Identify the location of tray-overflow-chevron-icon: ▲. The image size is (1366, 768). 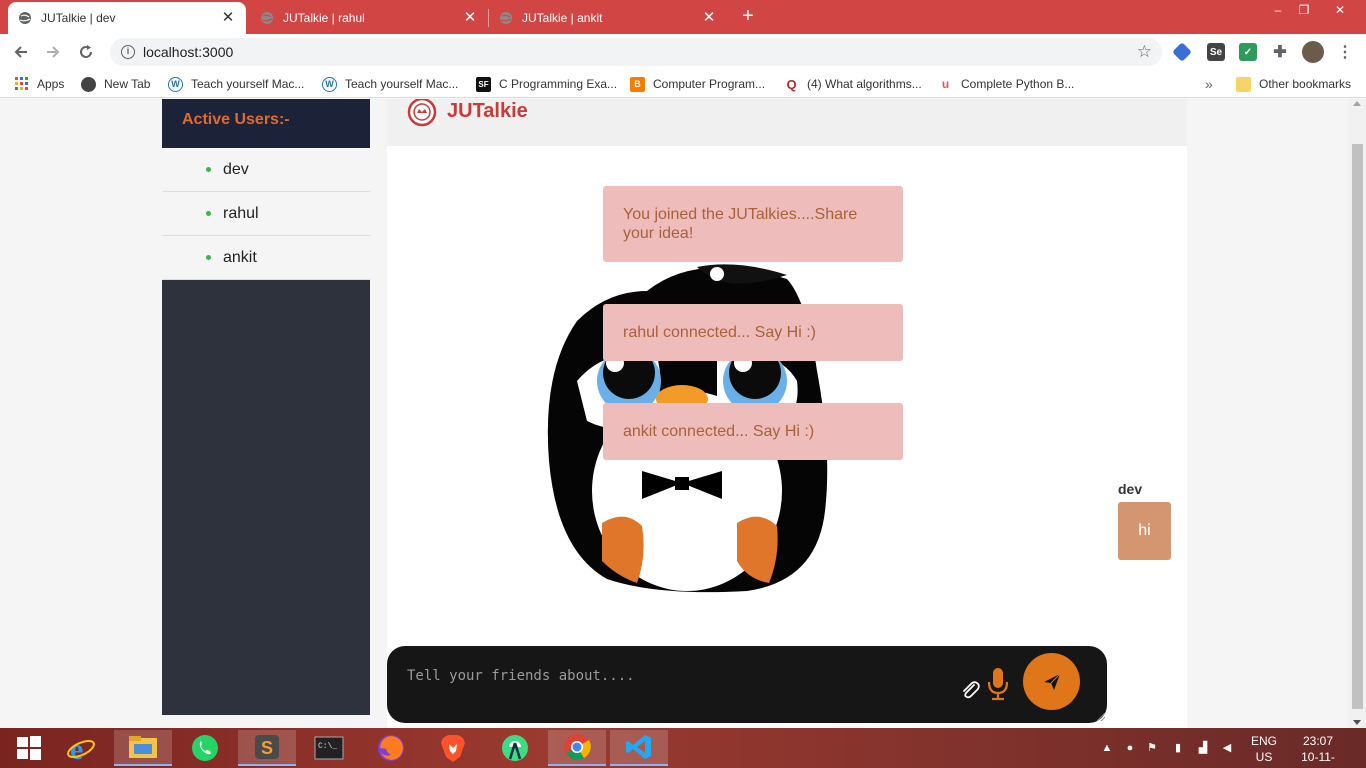
(1107, 748).